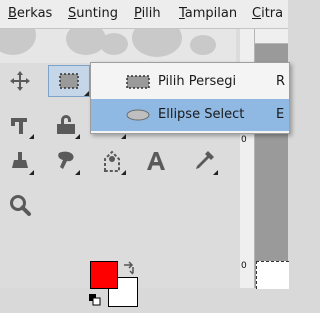  Describe the element at coordinates (280, 114) in the screenshot. I see `popup-item-shortcut: E` at that location.